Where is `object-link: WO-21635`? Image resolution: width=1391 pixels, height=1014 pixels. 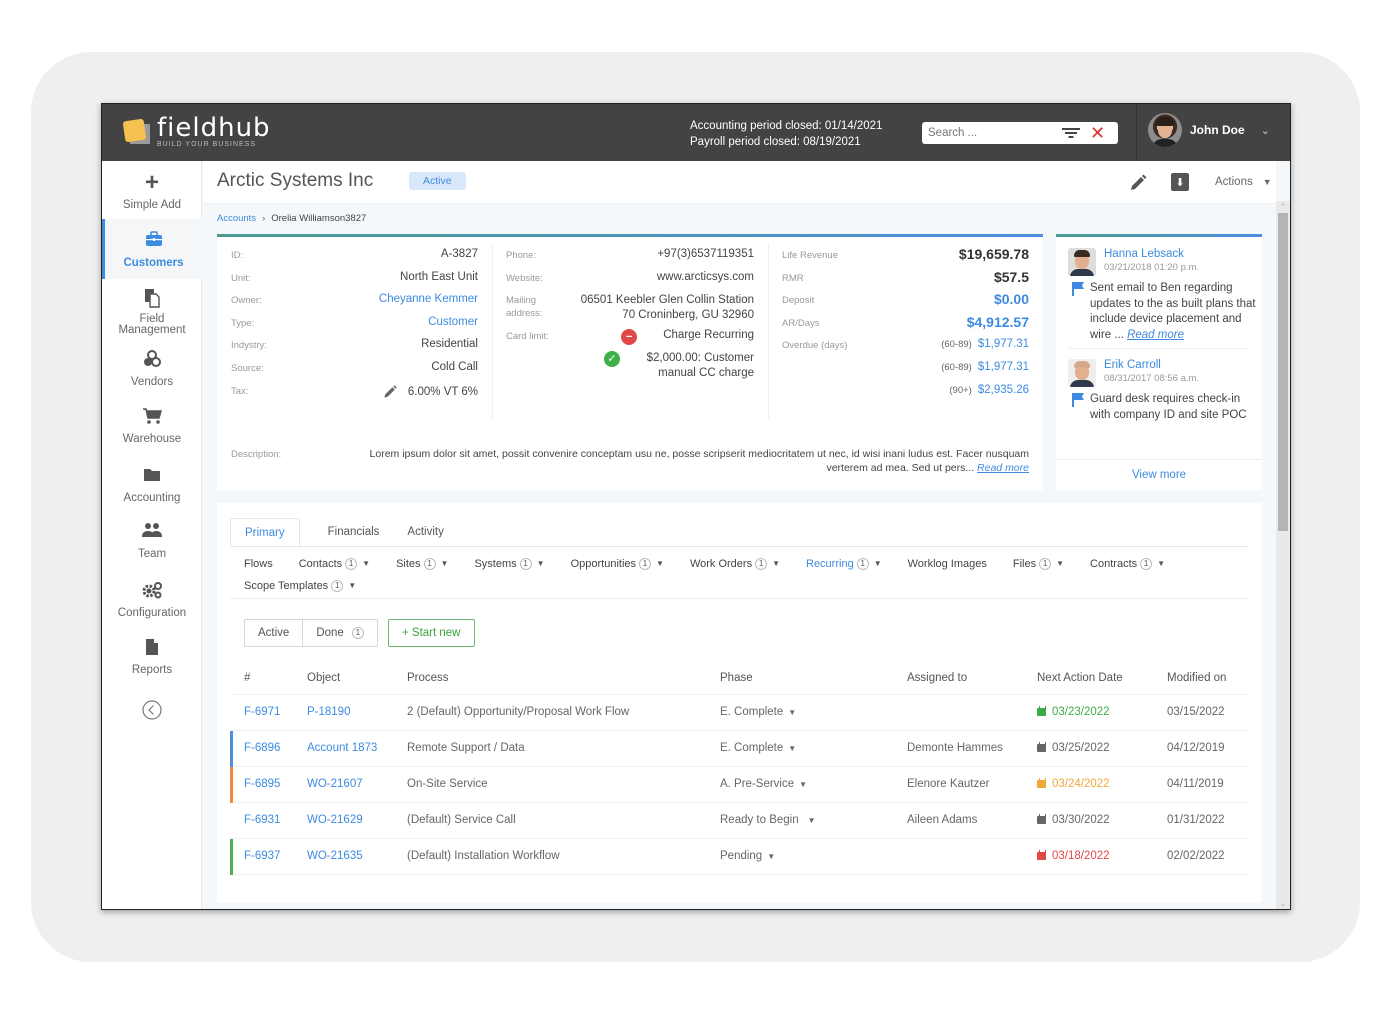
object-link: WO-21635 is located at coordinates (335, 856).